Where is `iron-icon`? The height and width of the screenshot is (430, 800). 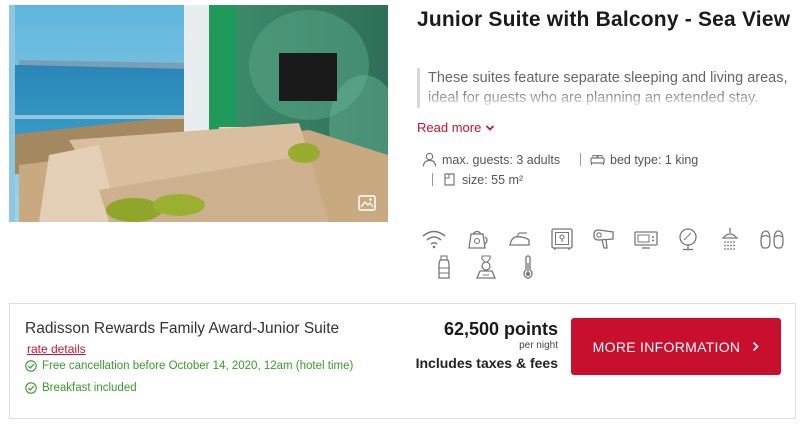
iron-icon is located at coordinates (520, 239).